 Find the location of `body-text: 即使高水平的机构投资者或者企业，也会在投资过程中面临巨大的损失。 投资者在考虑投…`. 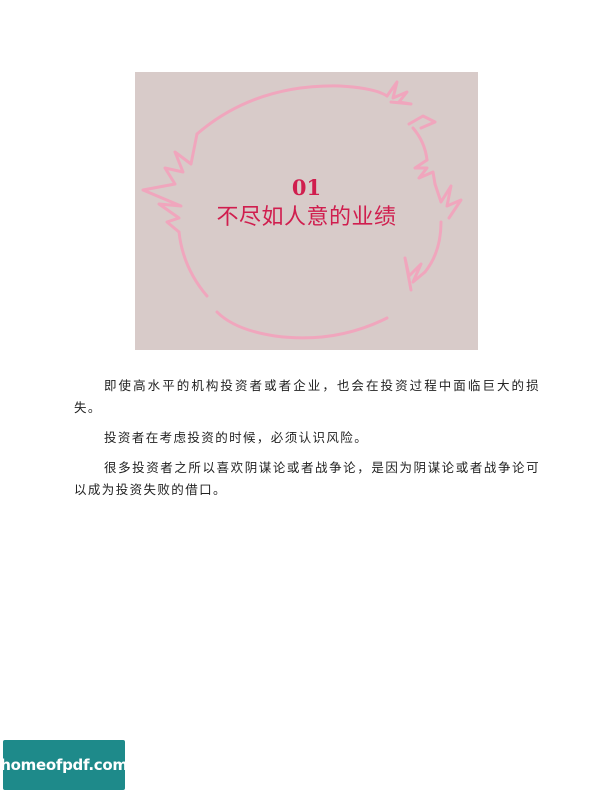

body-text: 即使高水平的机构投资者或者企业，也会在投资过程中面临巨大的损失。 投资者在考虑投… is located at coordinates (307, 442).